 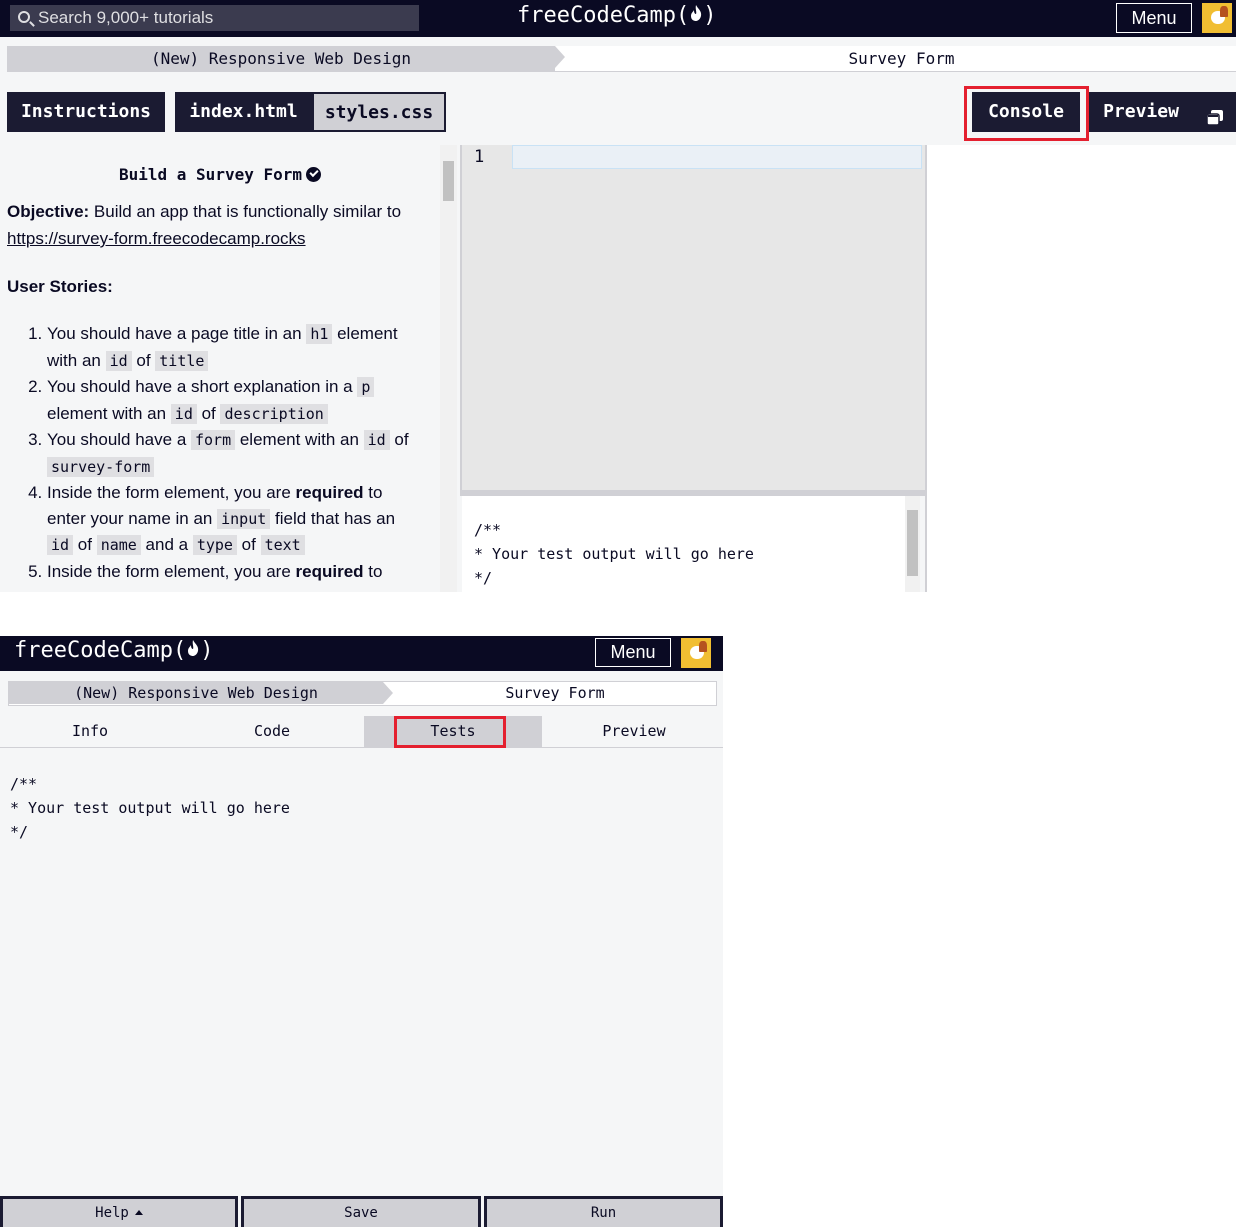 I want to click on bottom-action-bar: Help Save Run, so click(x=361, y=1211).